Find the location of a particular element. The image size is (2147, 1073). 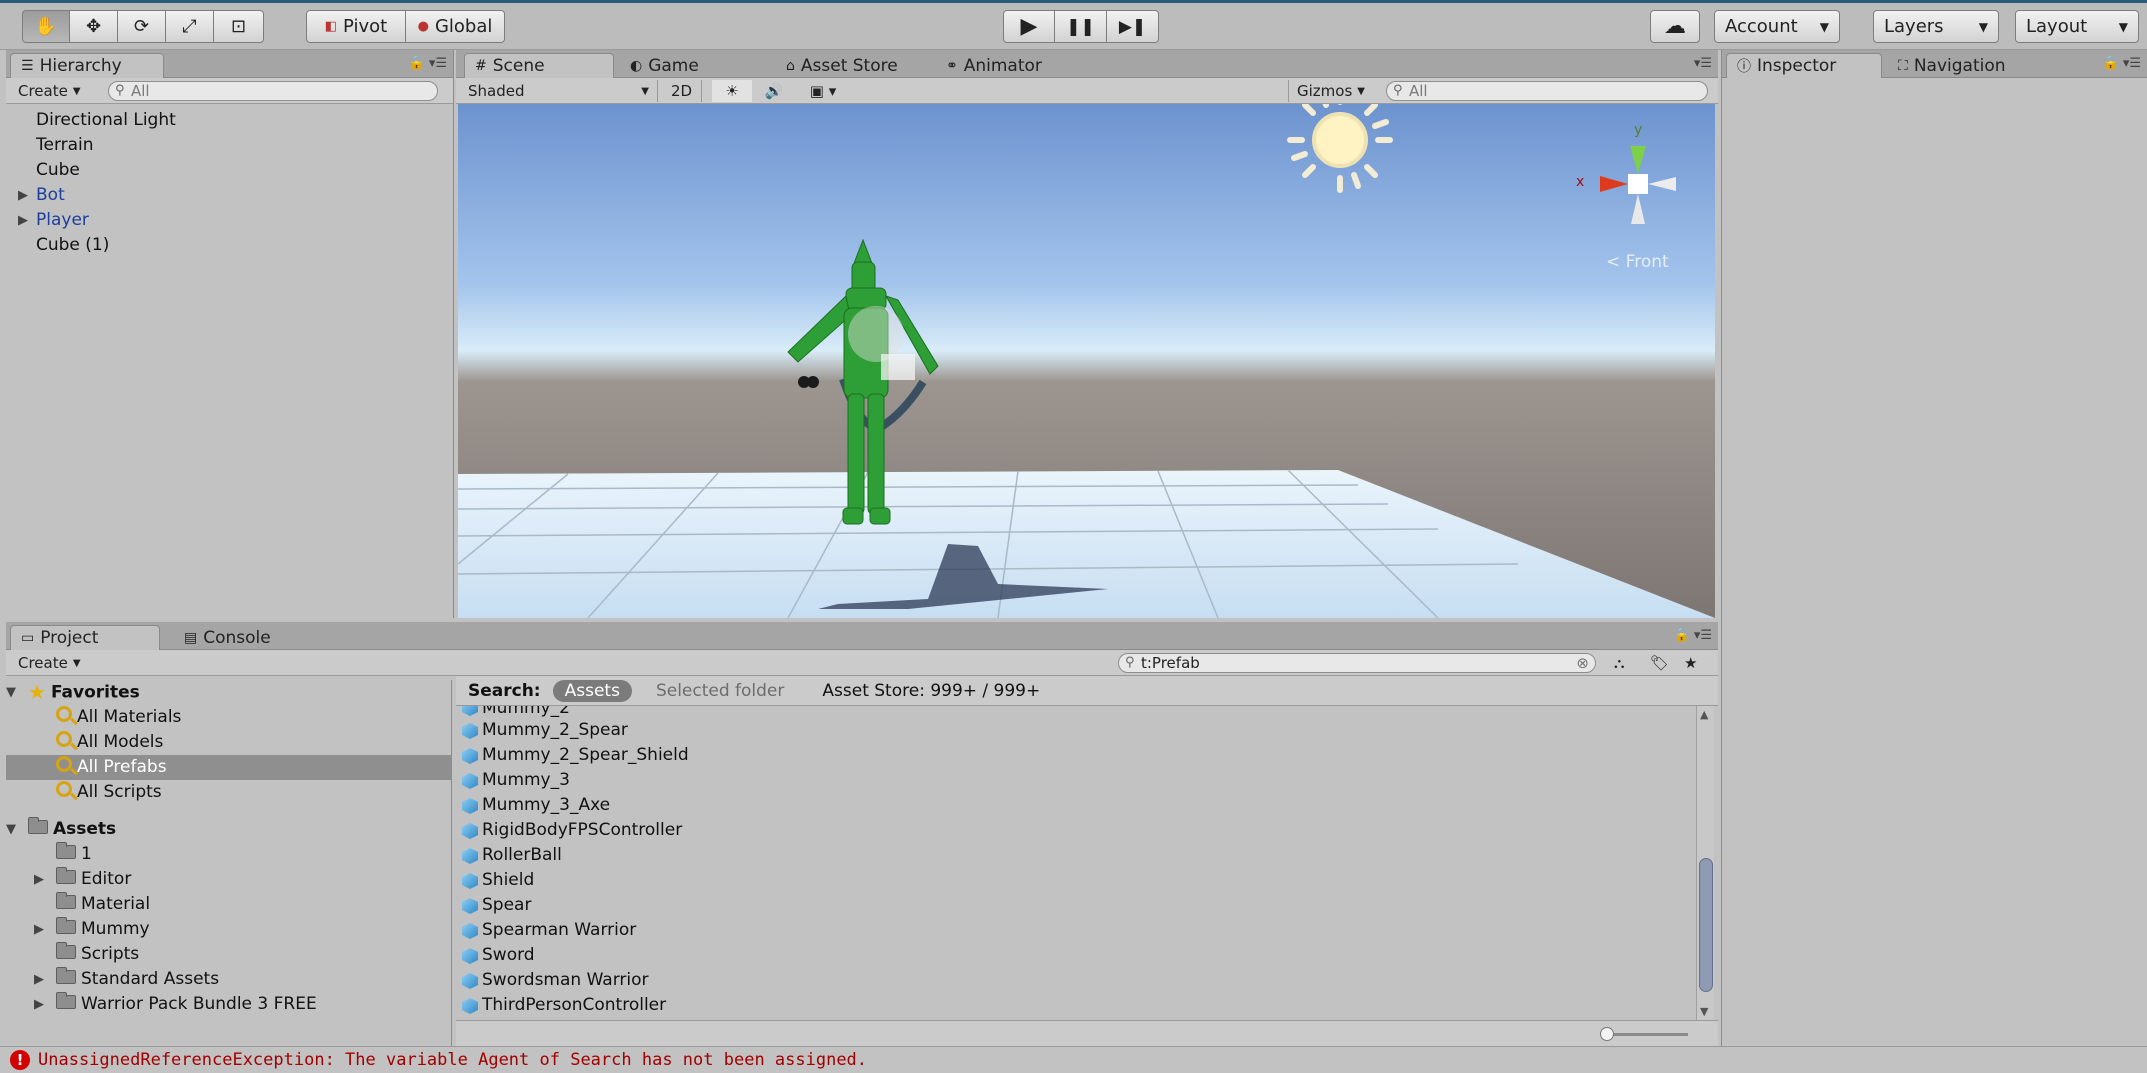

asset-item: Mummy_2_Spear_Shield is located at coordinates (1075, 755).